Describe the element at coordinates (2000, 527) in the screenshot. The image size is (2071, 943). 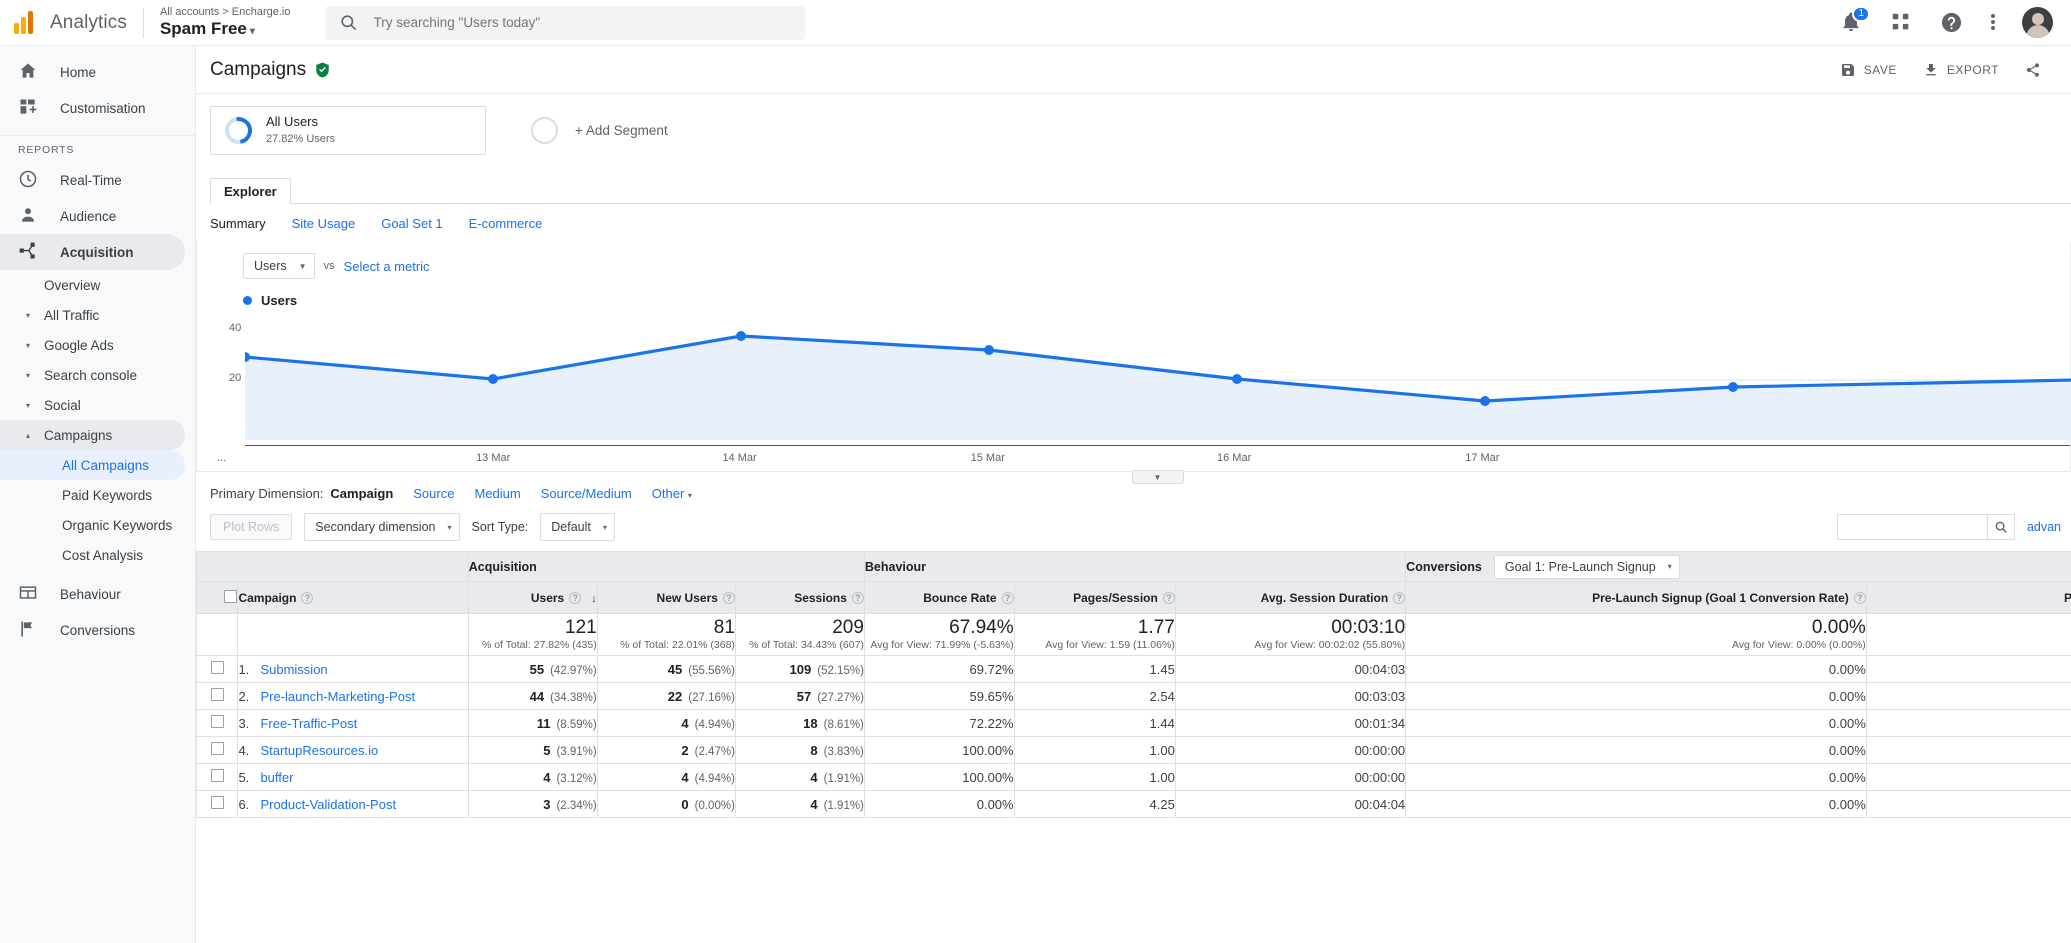
I see `table-search-button` at that location.